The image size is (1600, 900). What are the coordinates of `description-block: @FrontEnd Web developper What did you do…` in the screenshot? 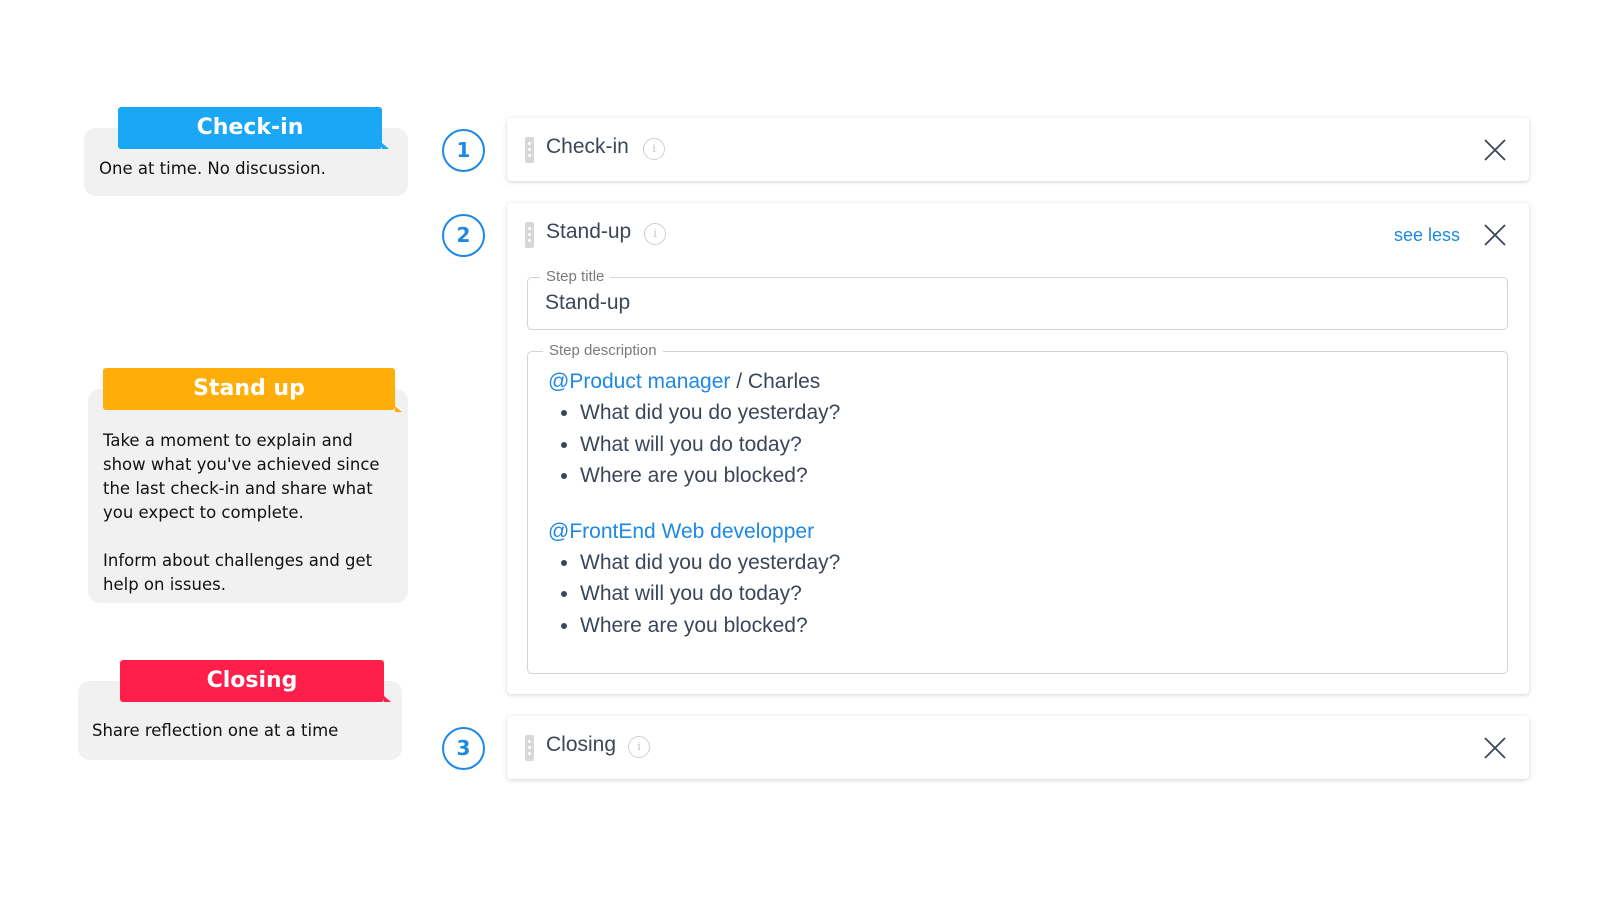 It's located at (694, 579).